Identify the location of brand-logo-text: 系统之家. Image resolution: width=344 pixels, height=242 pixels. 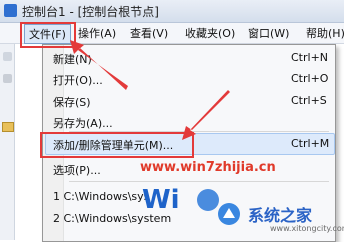
(280, 215).